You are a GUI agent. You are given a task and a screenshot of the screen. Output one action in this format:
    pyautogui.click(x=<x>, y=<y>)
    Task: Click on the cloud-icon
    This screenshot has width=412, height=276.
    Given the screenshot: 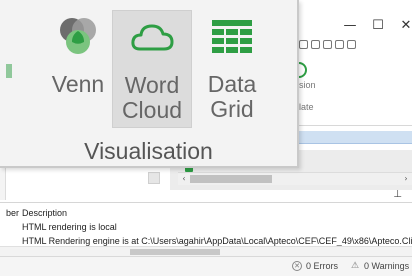 What is the action you would take?
    pyautogui.click(x=152, y=39)
    